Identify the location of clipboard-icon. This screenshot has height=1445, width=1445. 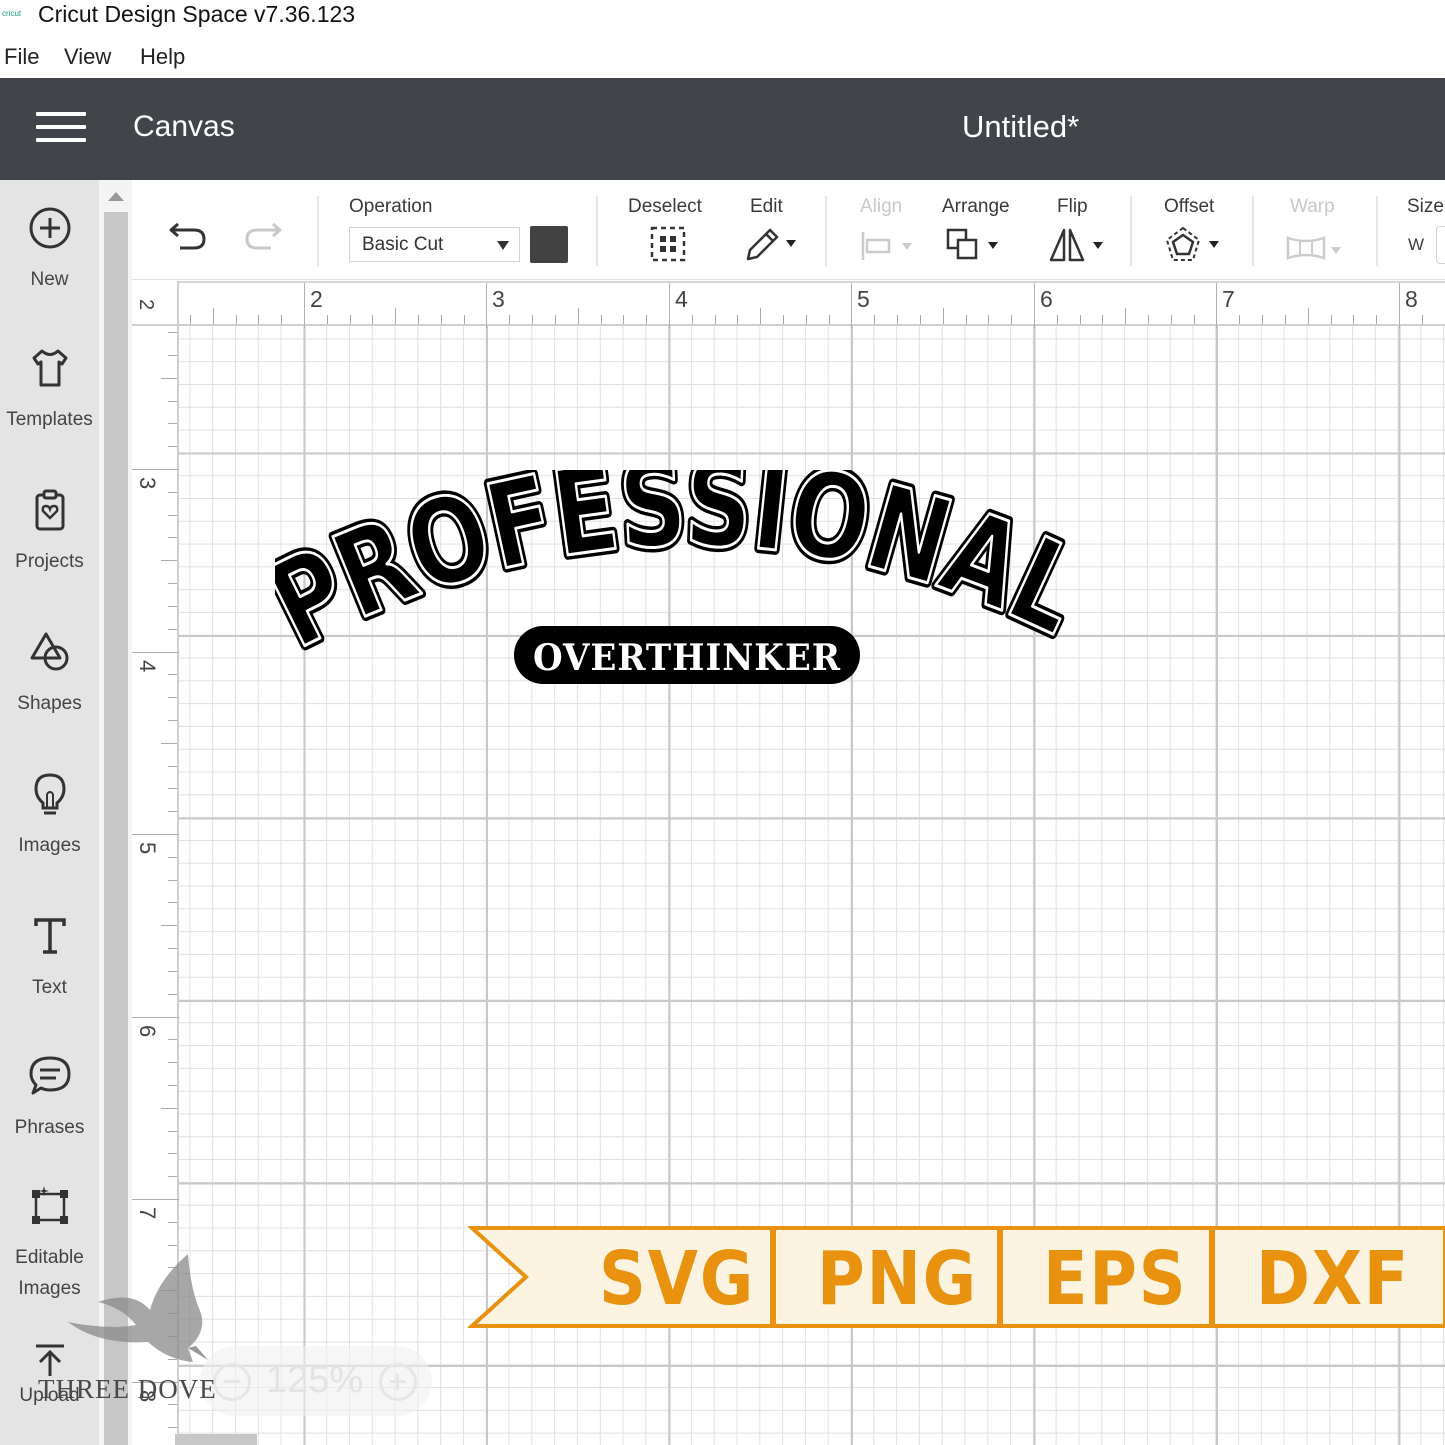
(49, 510).